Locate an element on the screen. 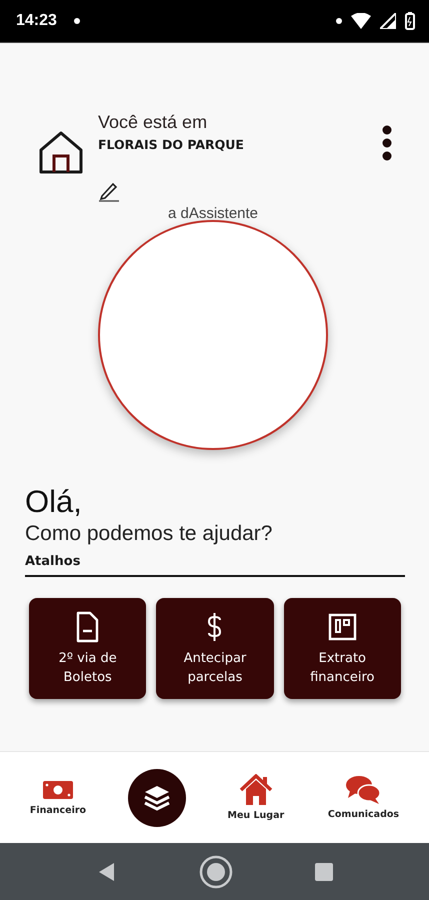 The height and width of the screenshot is (900, 429). signal-icon is located at coordinates (388, 21).